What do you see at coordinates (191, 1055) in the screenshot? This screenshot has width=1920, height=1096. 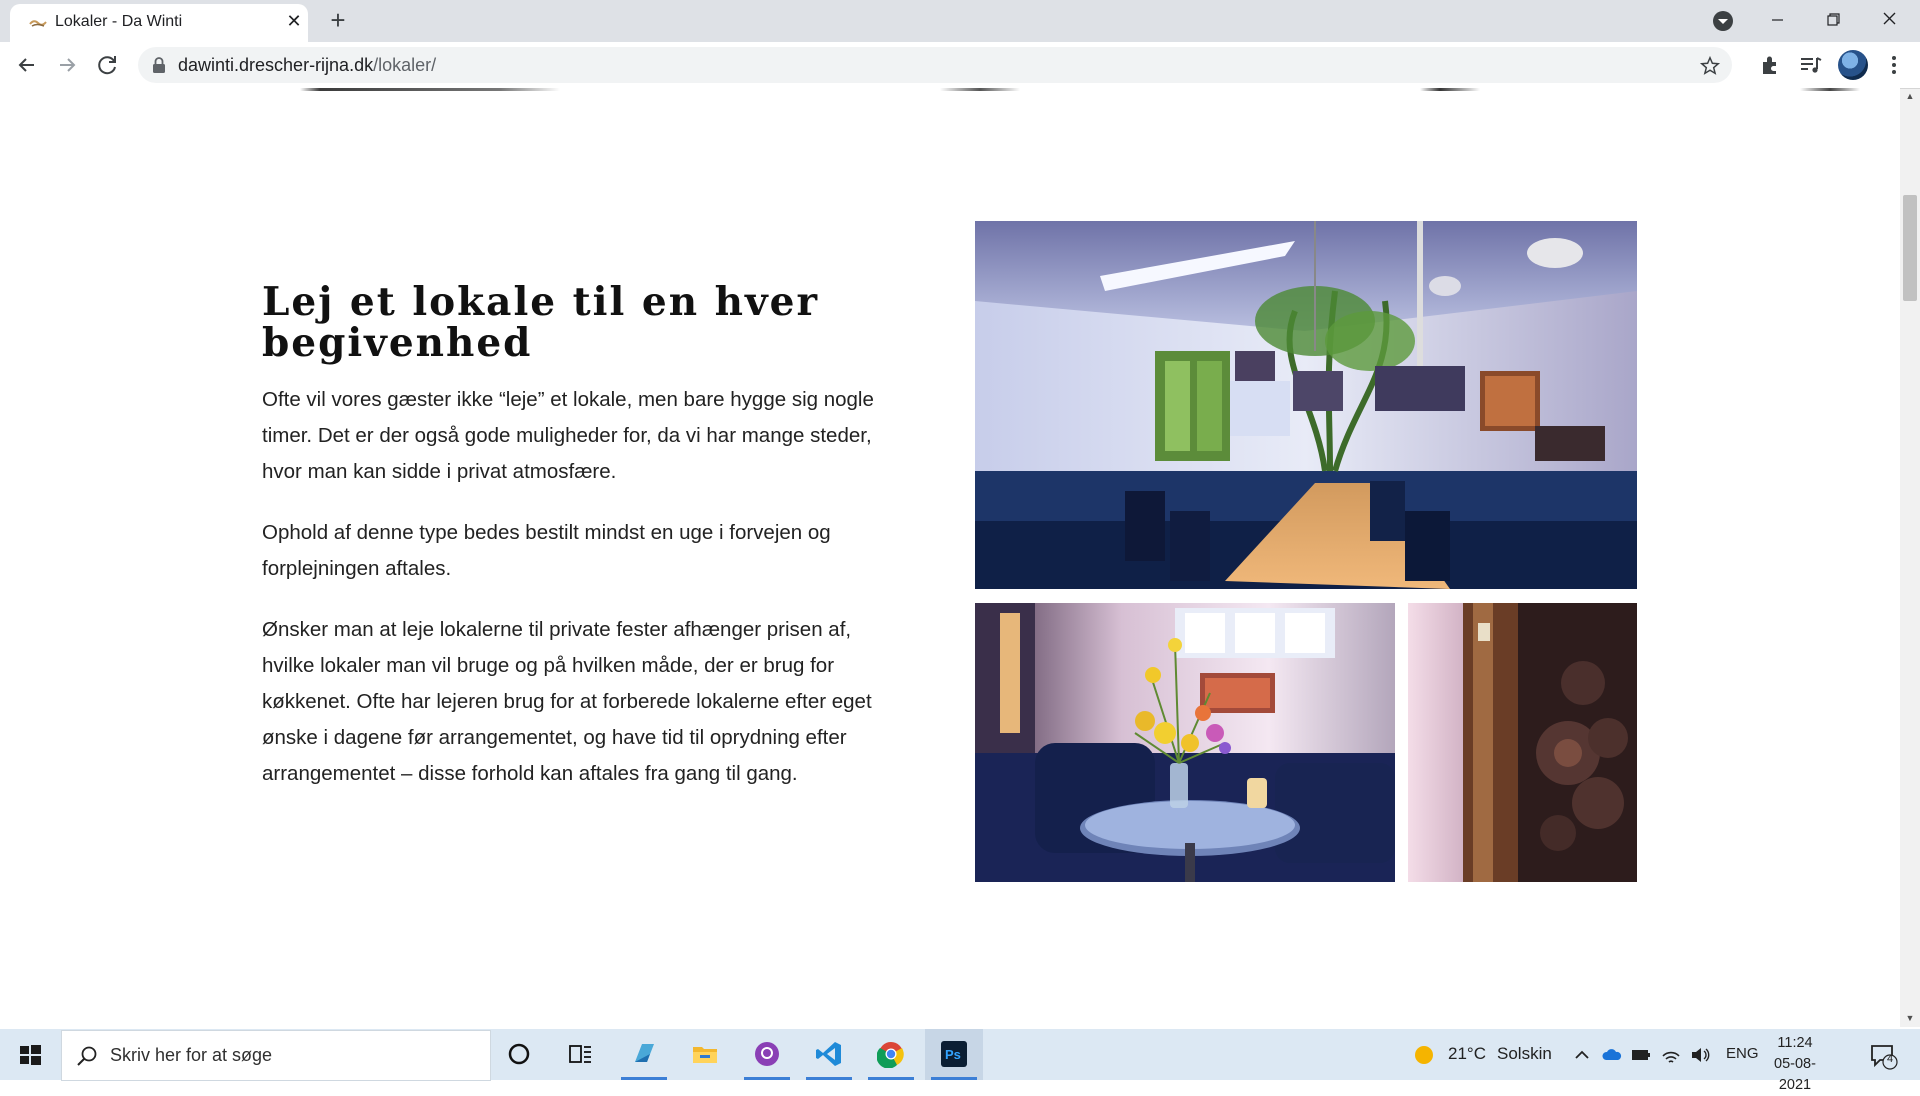 I see `search-placeholder: Skriv her for at søge` at bounding box center [191, 1055].